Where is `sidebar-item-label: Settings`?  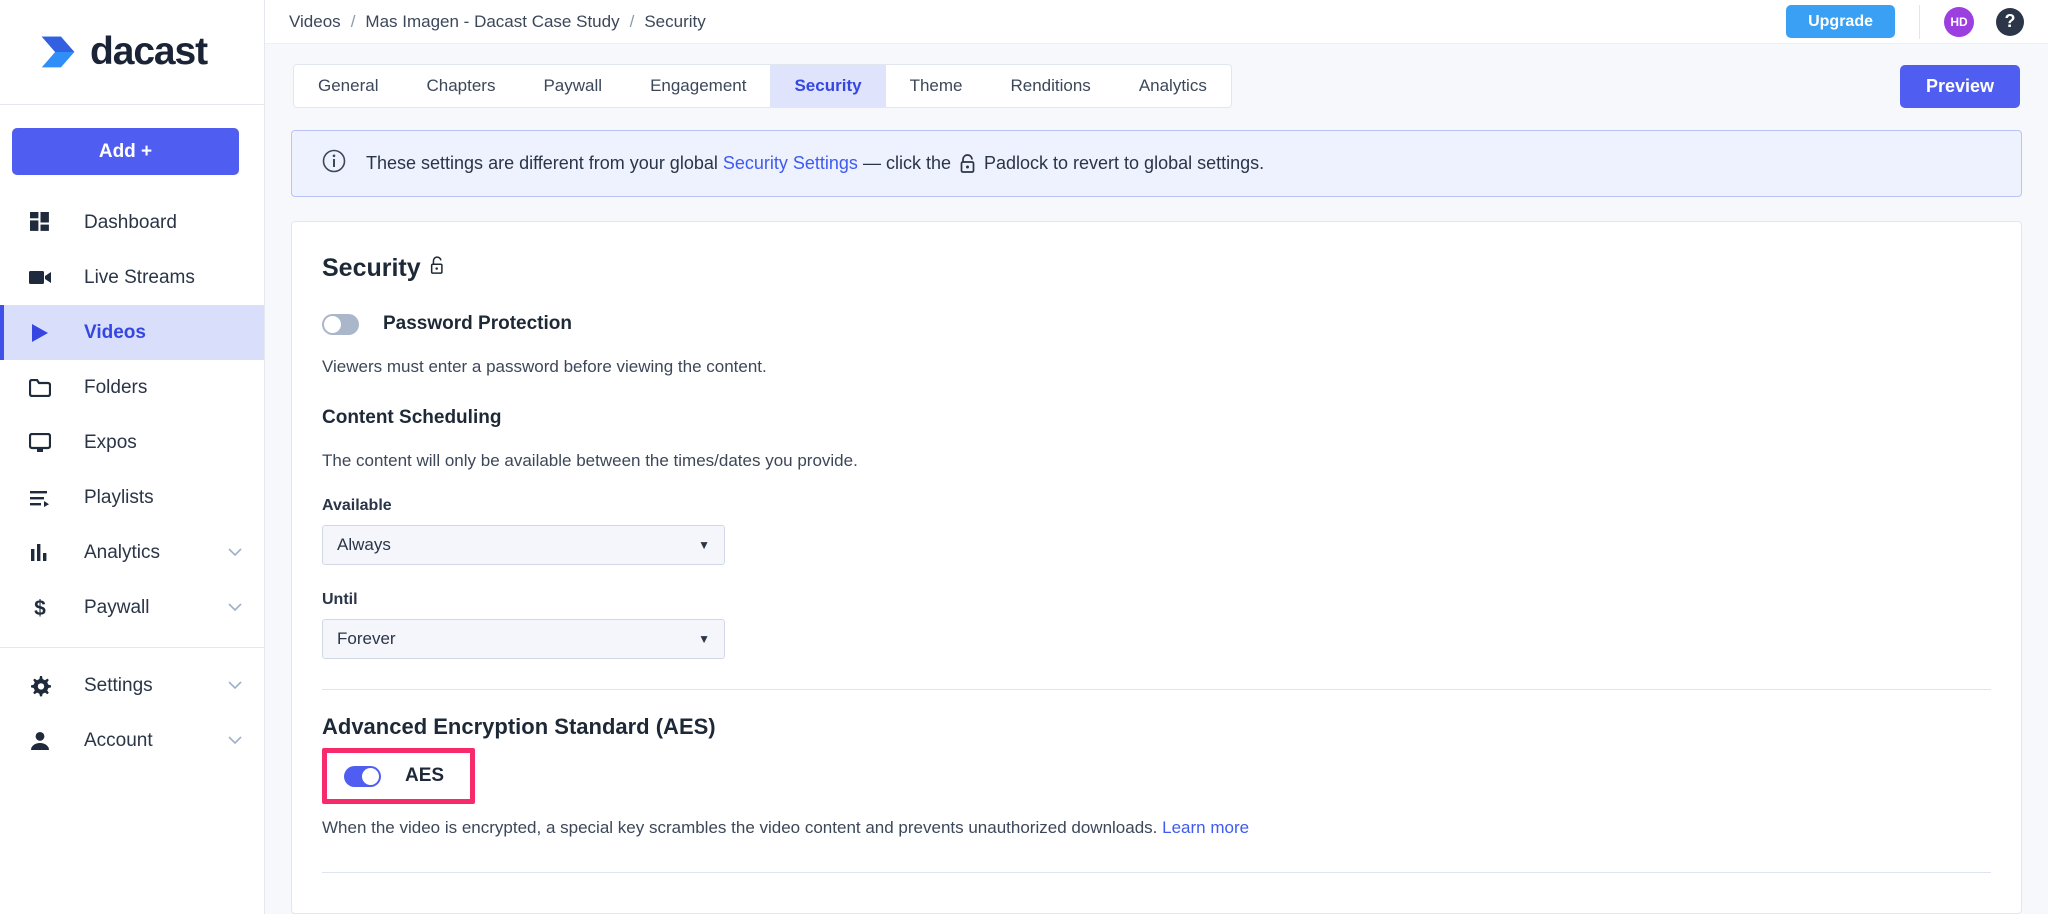 sidebar-item-label: Settings is located at coordinates (118, 685).